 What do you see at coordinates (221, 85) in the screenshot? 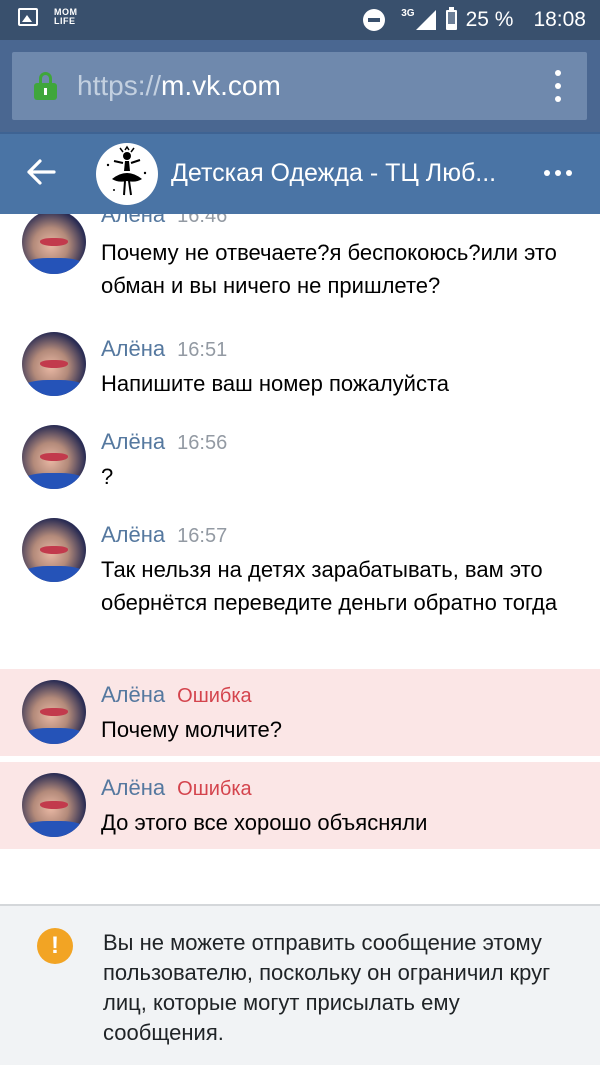
I see `url-host: m.vk.com` at bounding box center [221, 85].